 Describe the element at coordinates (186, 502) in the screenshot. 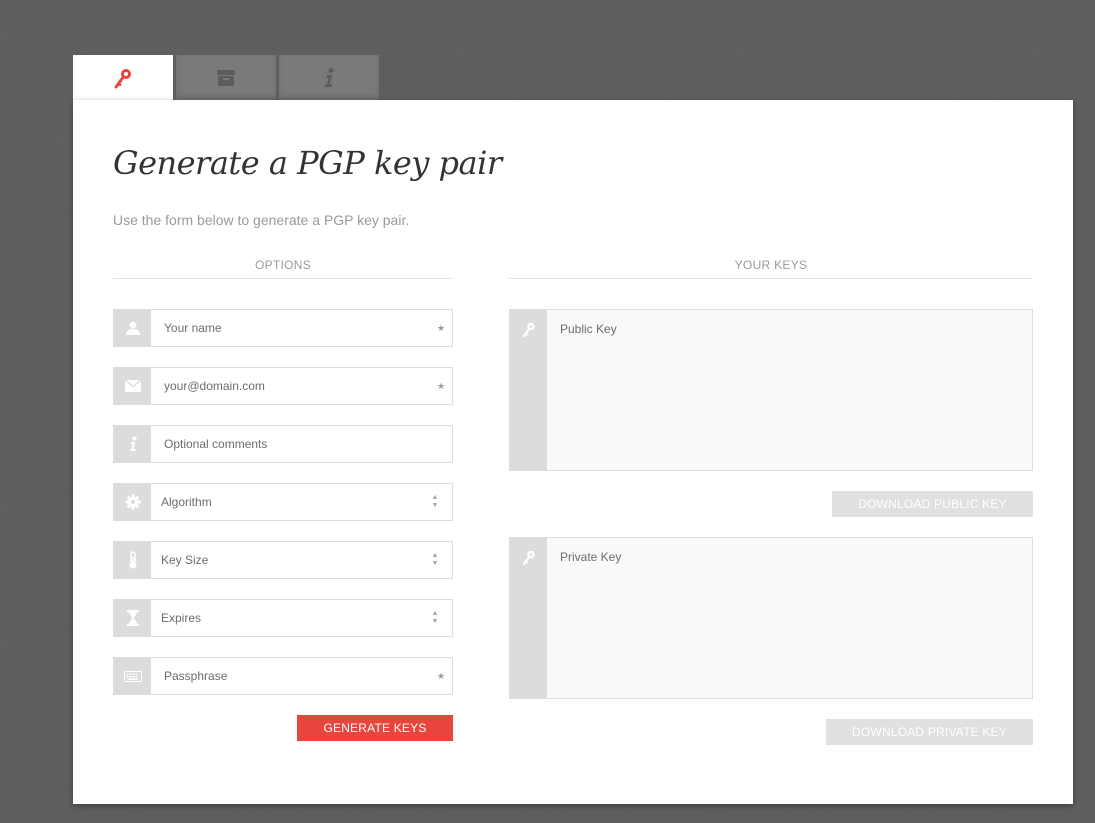

I see `algorithm-value: Algorithm` at that location.